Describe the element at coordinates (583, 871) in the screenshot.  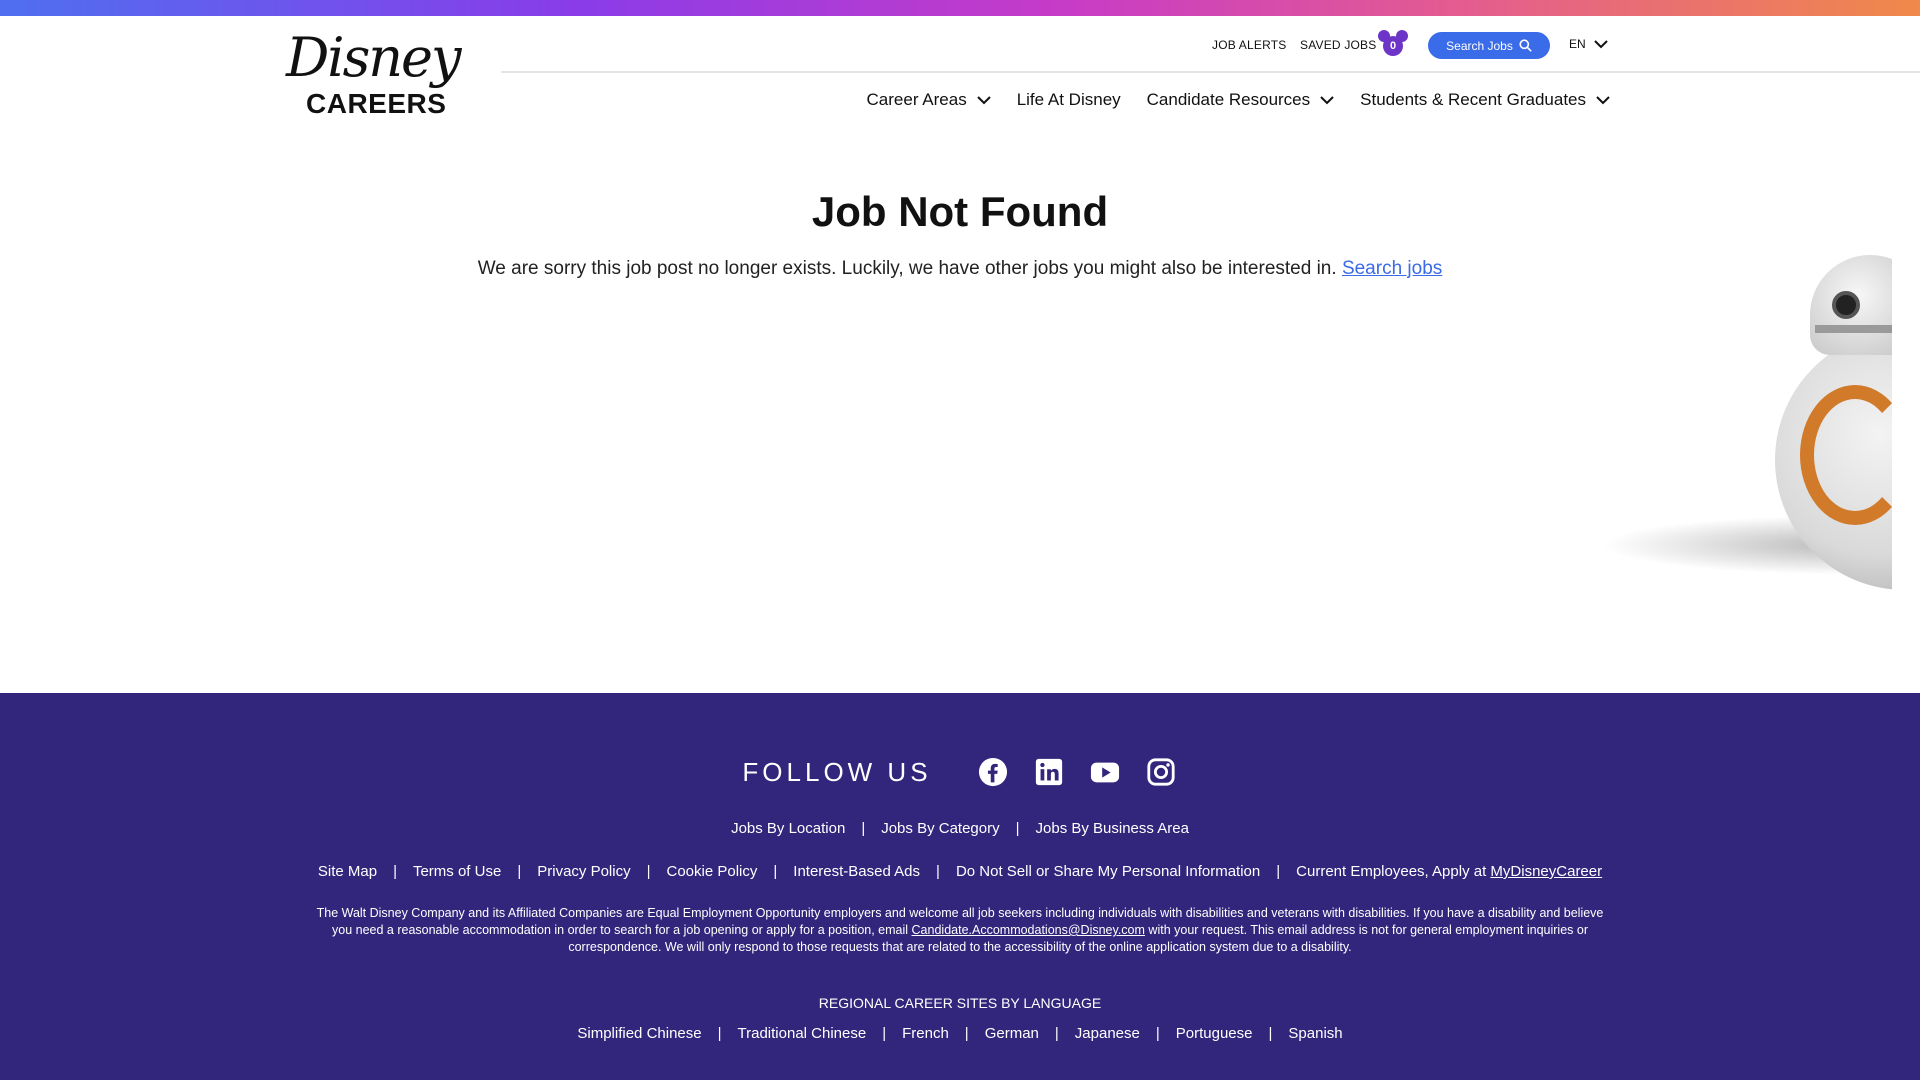
I see `privacy-policy-link: Privacy Policy` at that location.